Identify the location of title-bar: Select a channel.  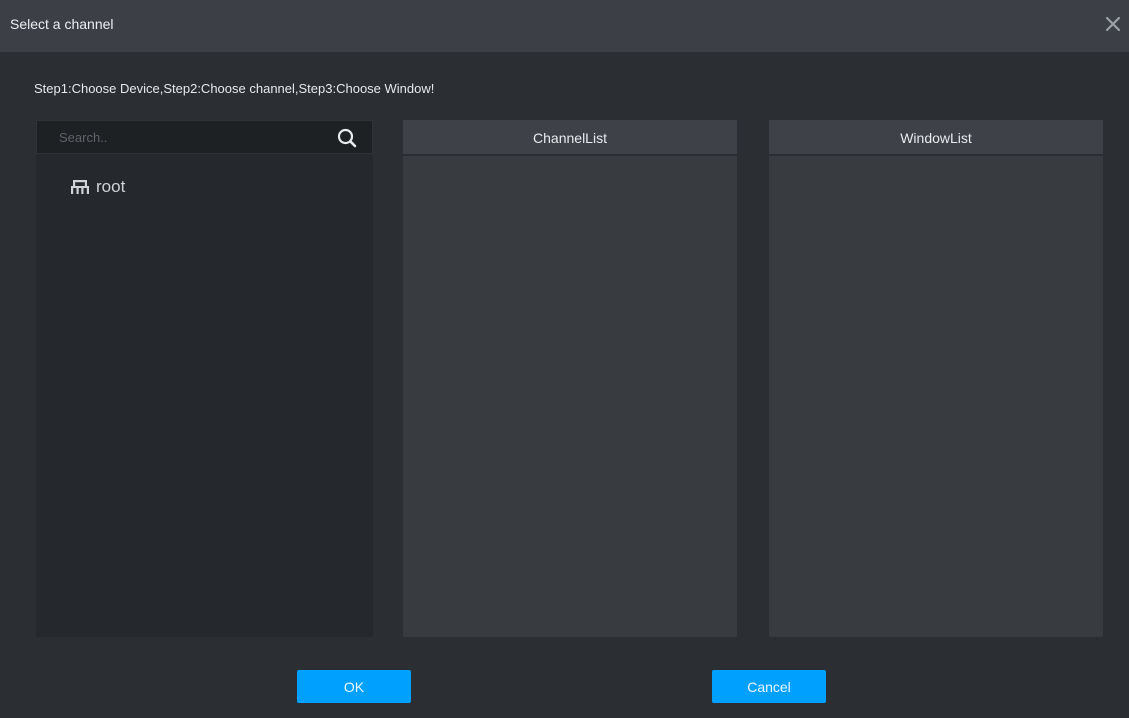
(564, 26).